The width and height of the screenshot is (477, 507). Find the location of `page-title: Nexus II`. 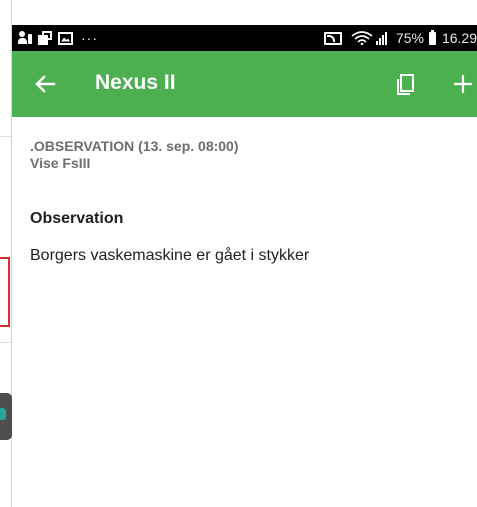

page-title: Nexus II is located at coordinates (135, 82).